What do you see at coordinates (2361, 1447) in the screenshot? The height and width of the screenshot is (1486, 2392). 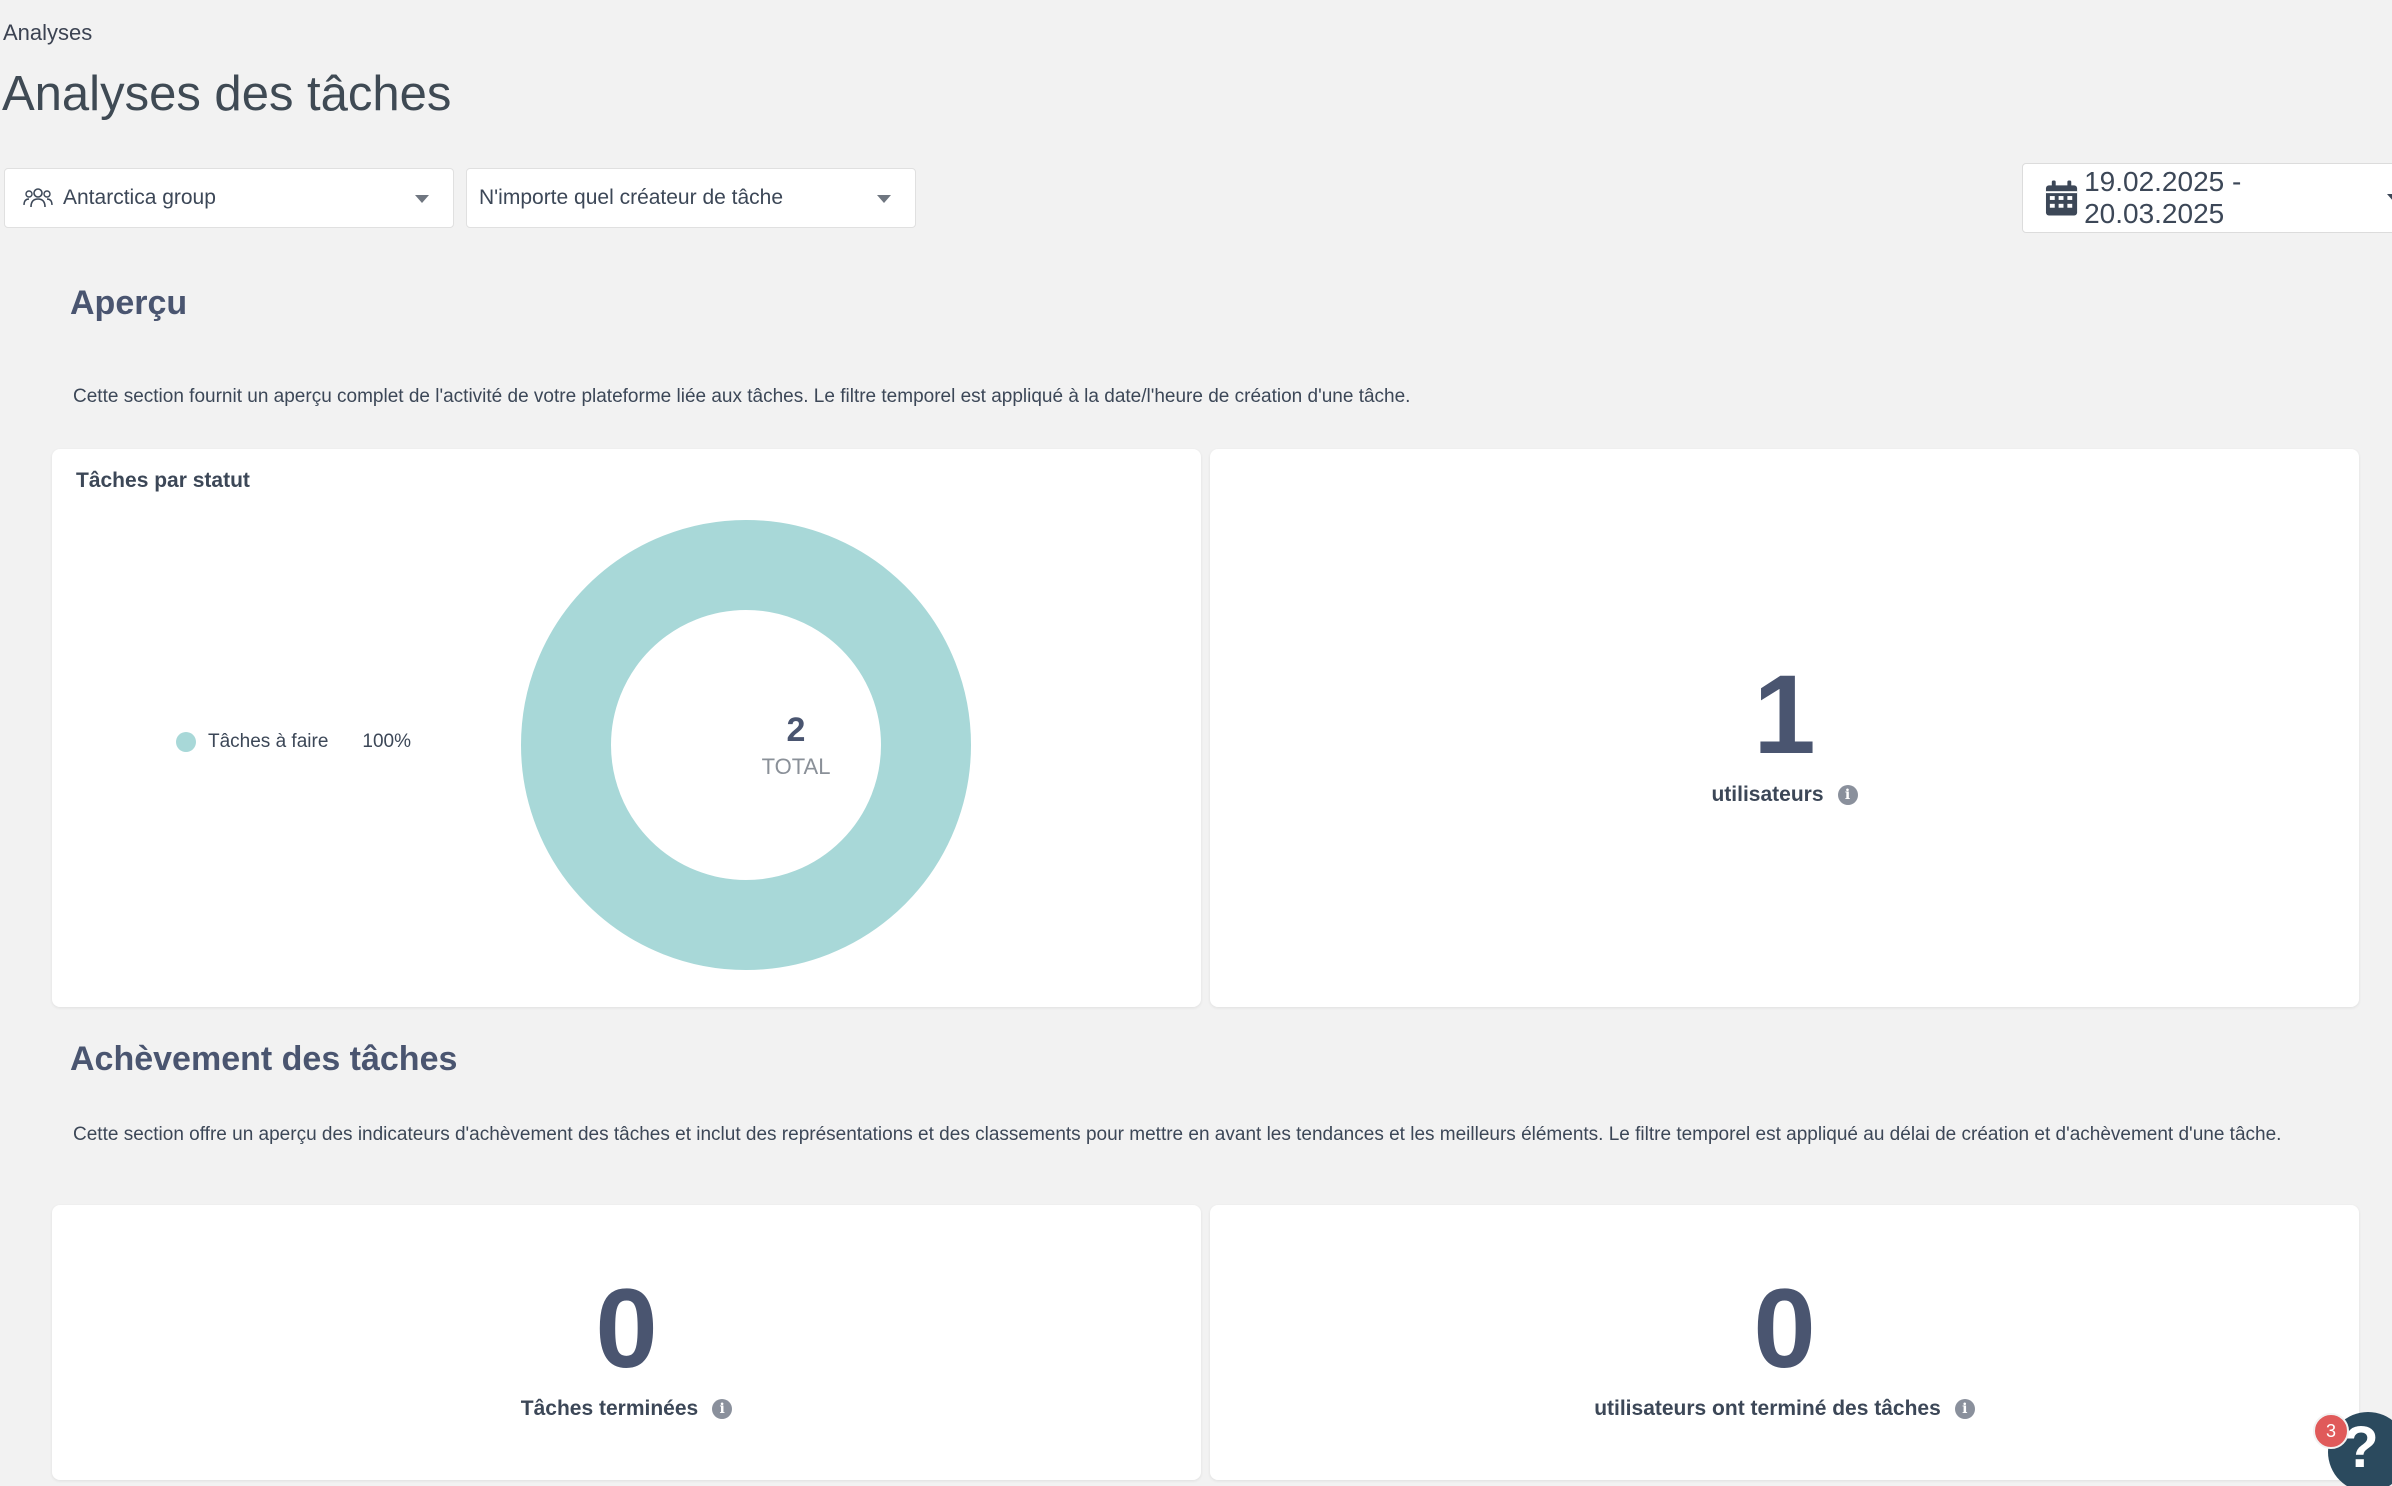 I see `help-question-icon: ?` at bounding box center [2361, 1447].